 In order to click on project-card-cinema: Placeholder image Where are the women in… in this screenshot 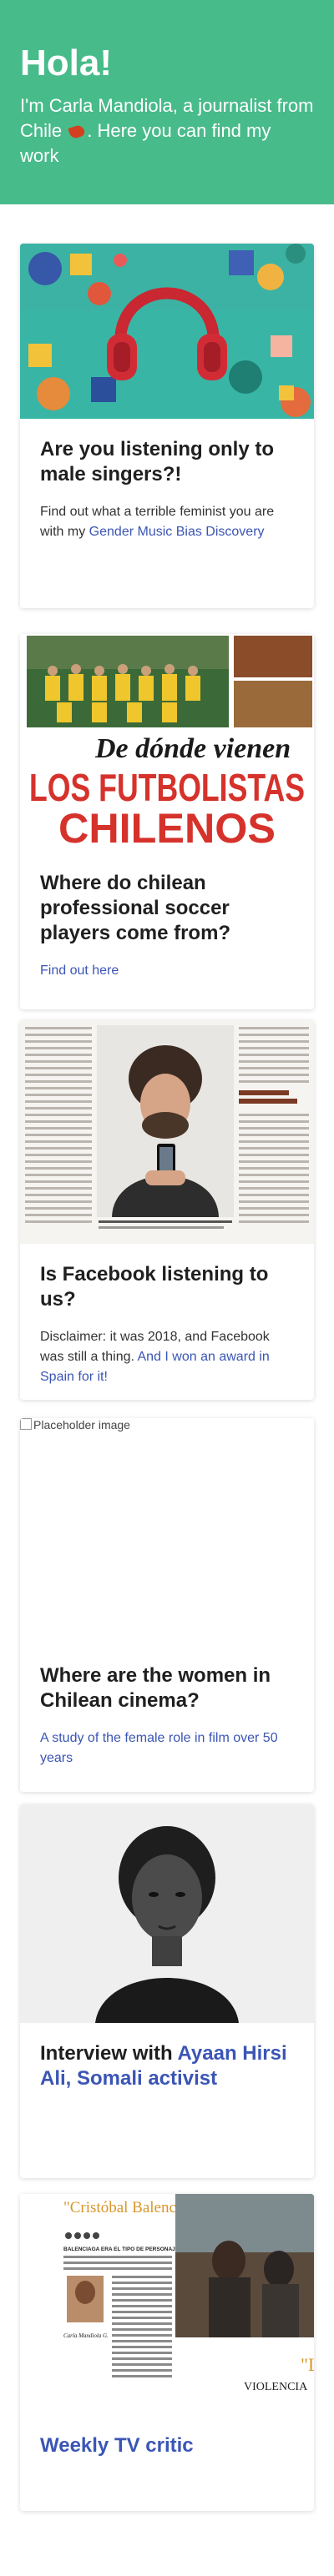, I will do `click(167, 1605)`.